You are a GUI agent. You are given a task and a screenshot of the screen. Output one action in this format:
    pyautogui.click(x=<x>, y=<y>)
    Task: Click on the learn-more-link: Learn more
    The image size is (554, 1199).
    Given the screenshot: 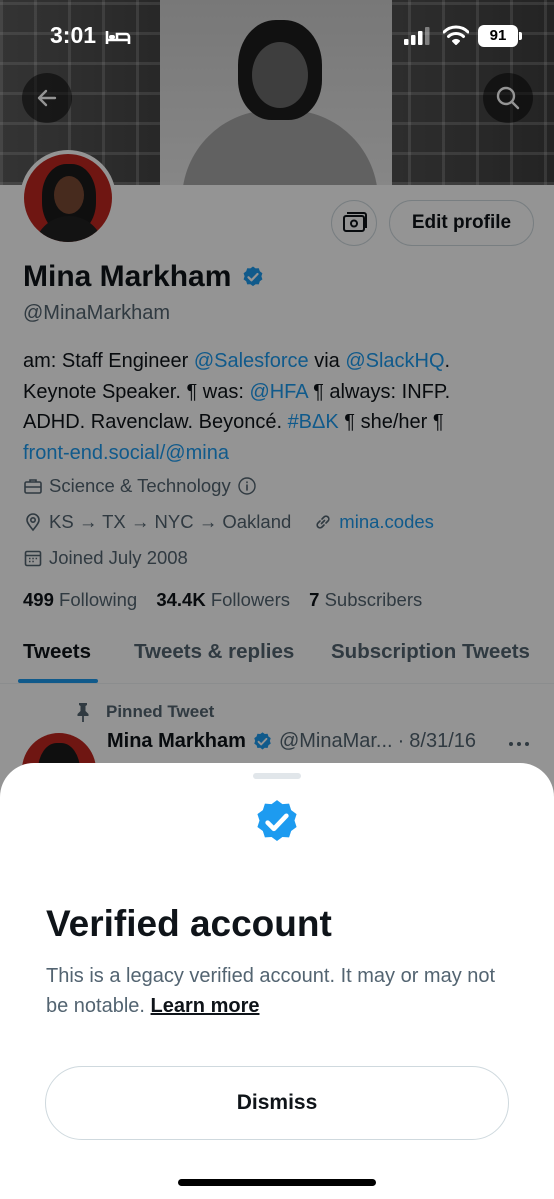 What is the action you would take?
    pyautogui.click(x=205, y=1006)
    